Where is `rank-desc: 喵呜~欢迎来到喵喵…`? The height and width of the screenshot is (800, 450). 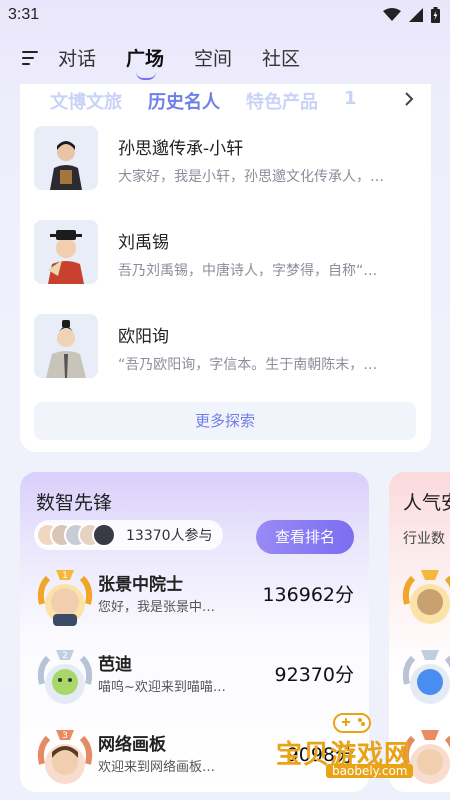
rank-desc: 喵呜~欢迎来到喵喵… is located at coordinates (162, 687).